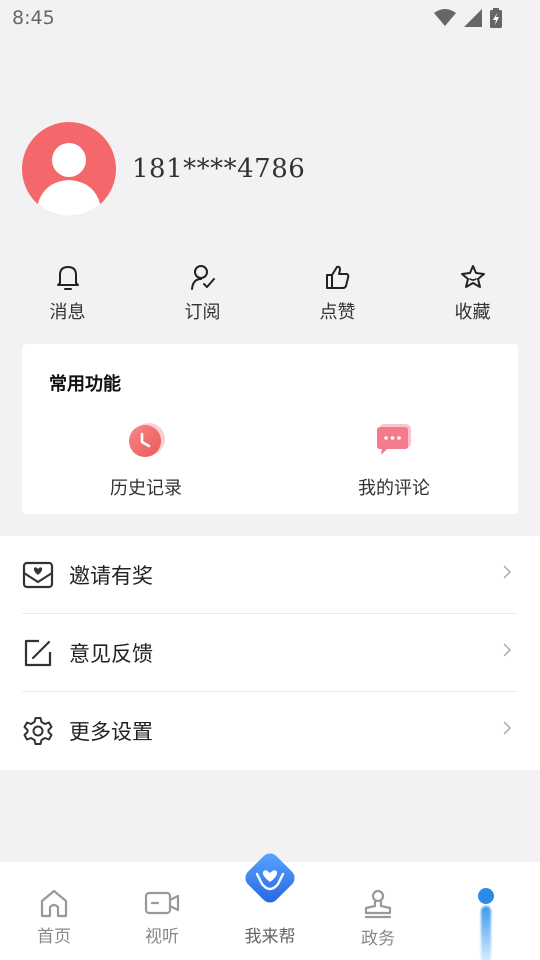 Image resolution: width=540 pixels, height=960 pixels. I want to click on settings-gear-icon, so click(38, 731).